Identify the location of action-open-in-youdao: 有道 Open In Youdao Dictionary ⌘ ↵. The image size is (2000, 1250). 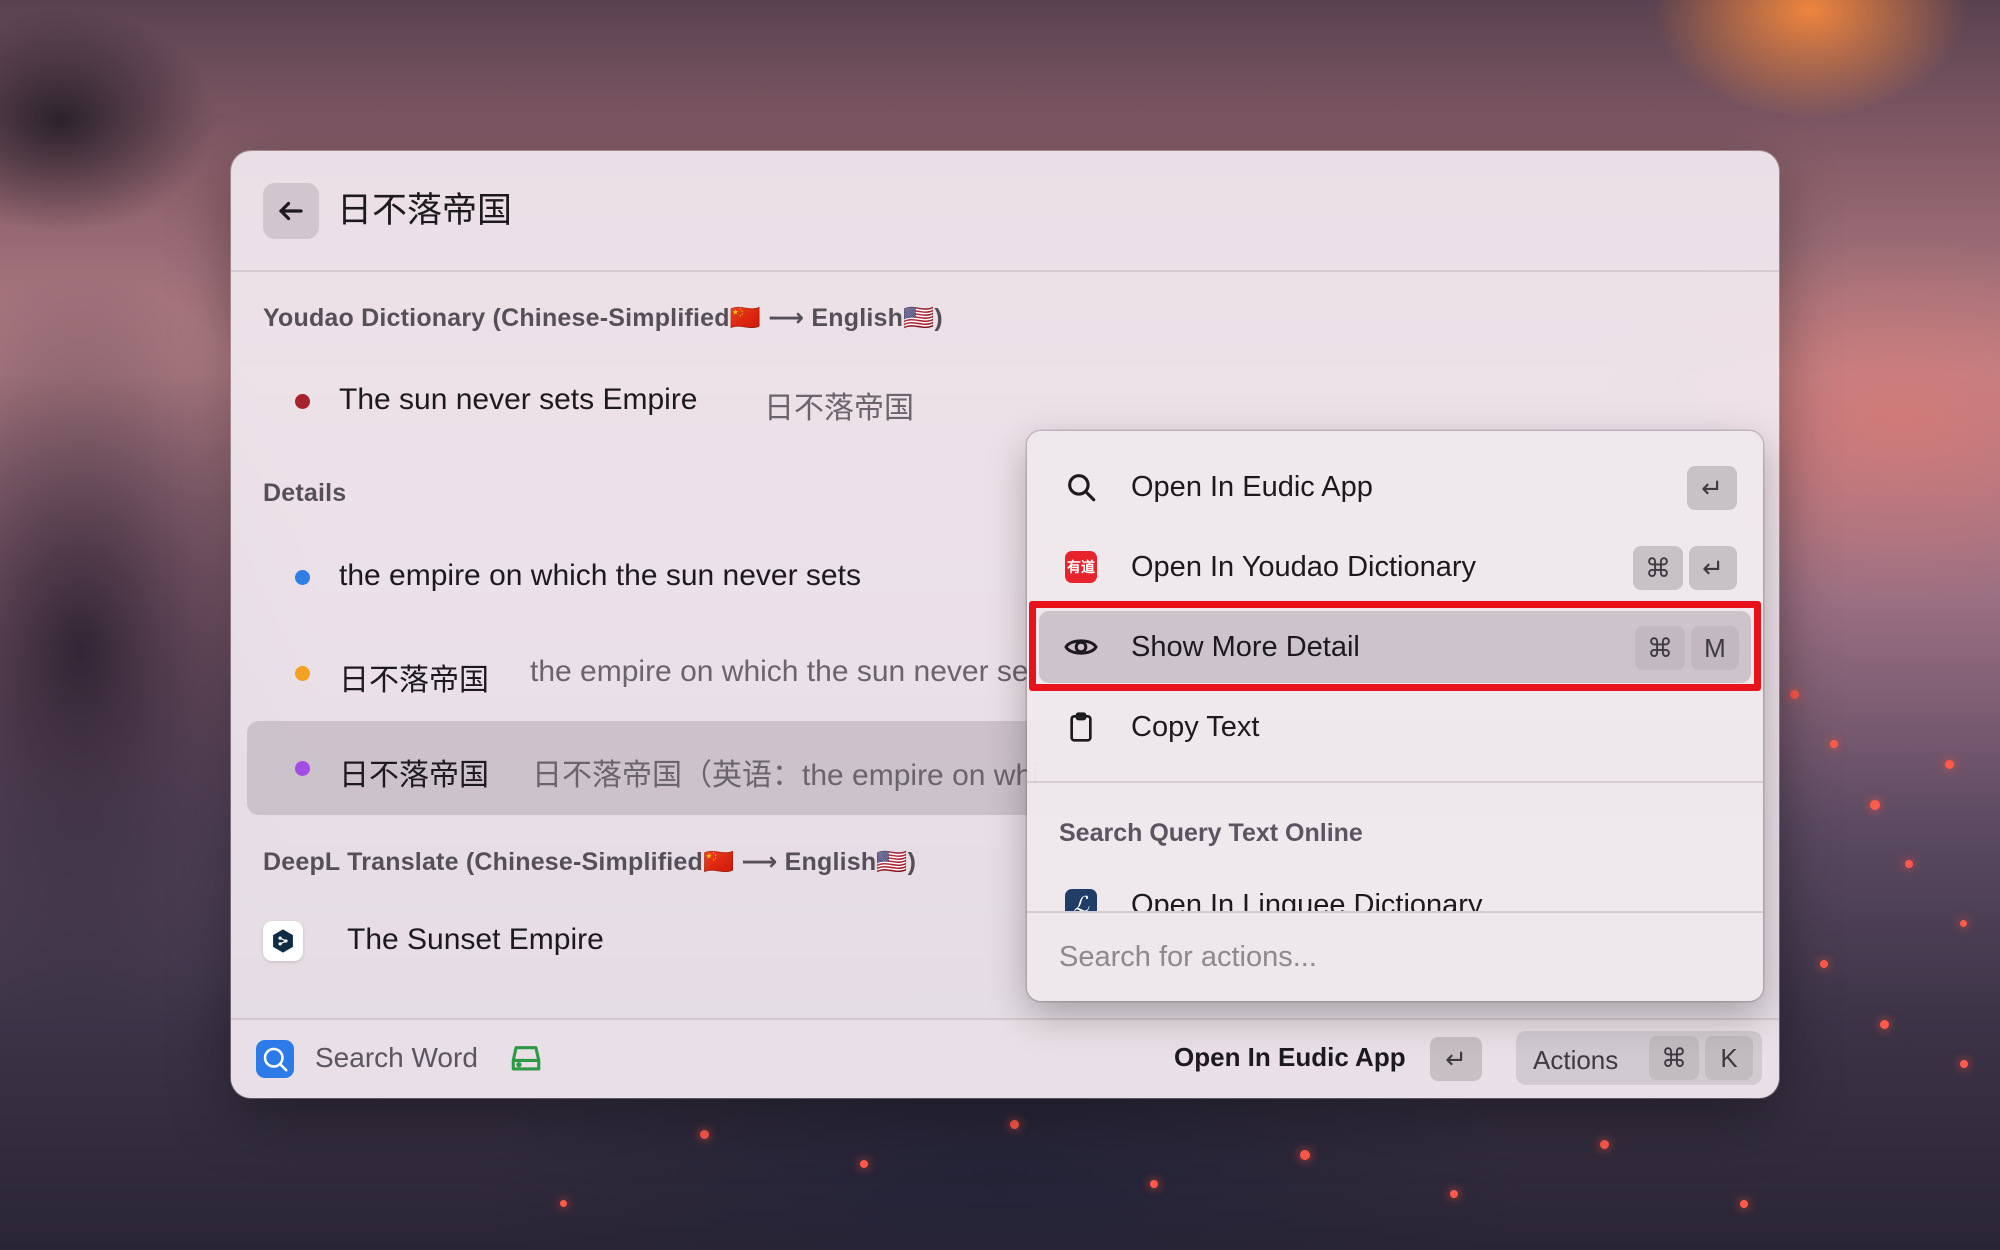
(1395, 567).